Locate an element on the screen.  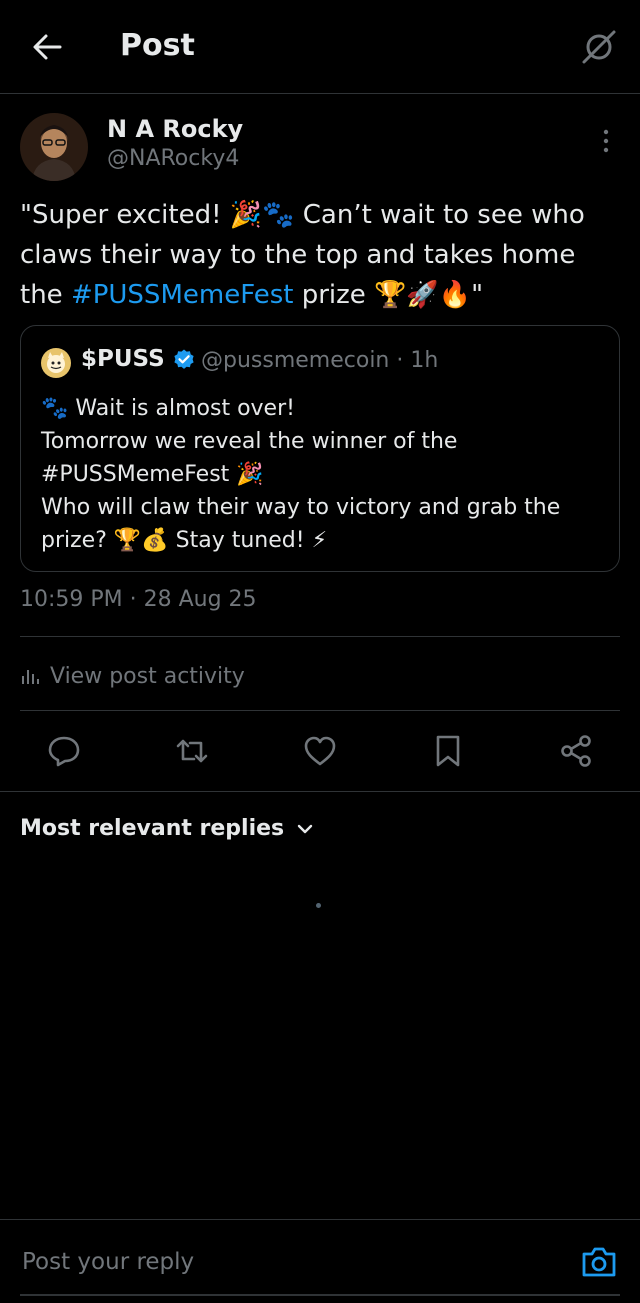
quoted-text-line: #PUSSMemeFest 🎉 is located at coordinates (152, 474).